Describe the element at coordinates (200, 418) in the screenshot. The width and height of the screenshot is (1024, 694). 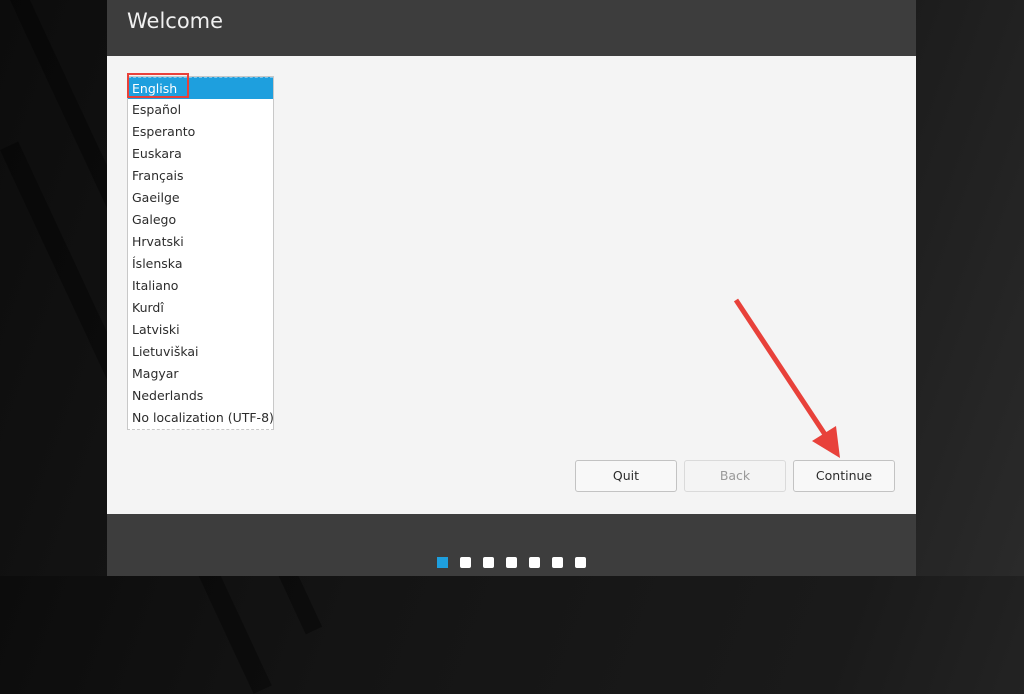
I see `language-item: No localization (UTF-8)` at that location.